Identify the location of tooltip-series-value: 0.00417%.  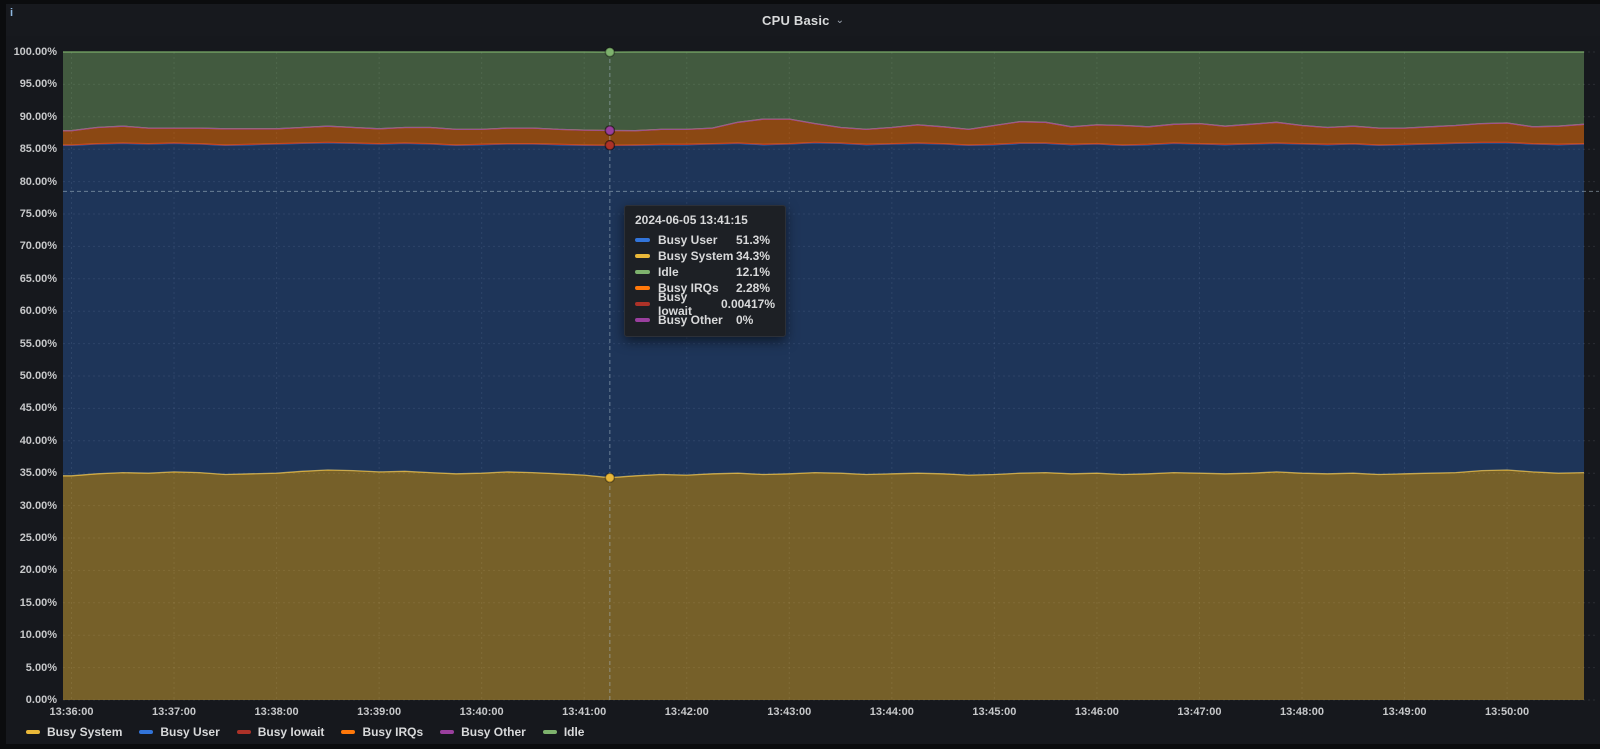
(747, 304).